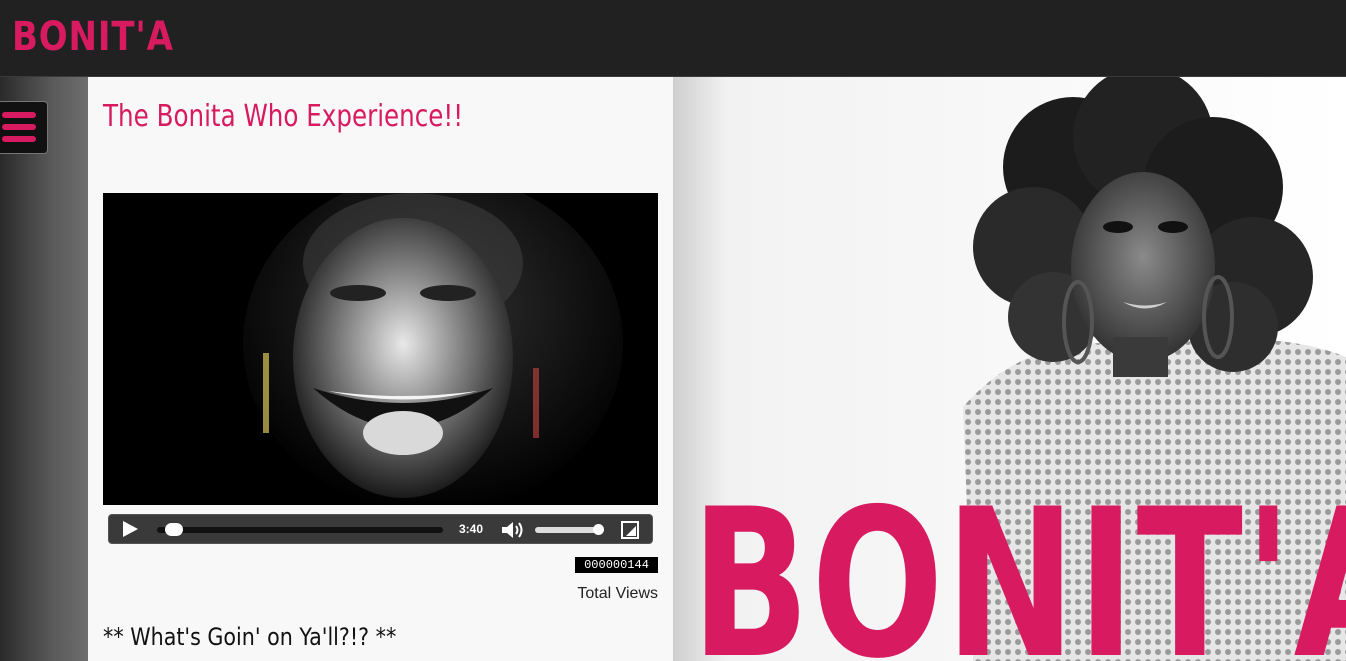 The width and height of the screenshot is (1346, 661). Describe the element at coordinates (173, 529) in the screenshot. I see `seek-handle` at that location.